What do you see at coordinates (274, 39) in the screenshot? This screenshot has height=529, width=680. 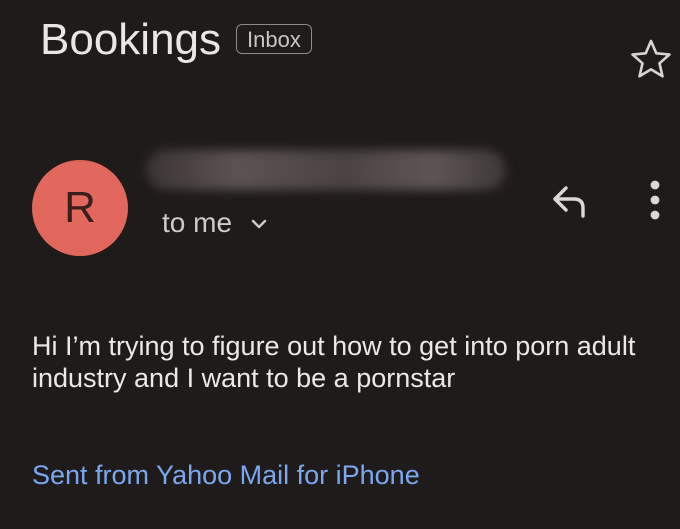 I see `inbox-label-chip: Inbox` at bounding box center [274, 39].